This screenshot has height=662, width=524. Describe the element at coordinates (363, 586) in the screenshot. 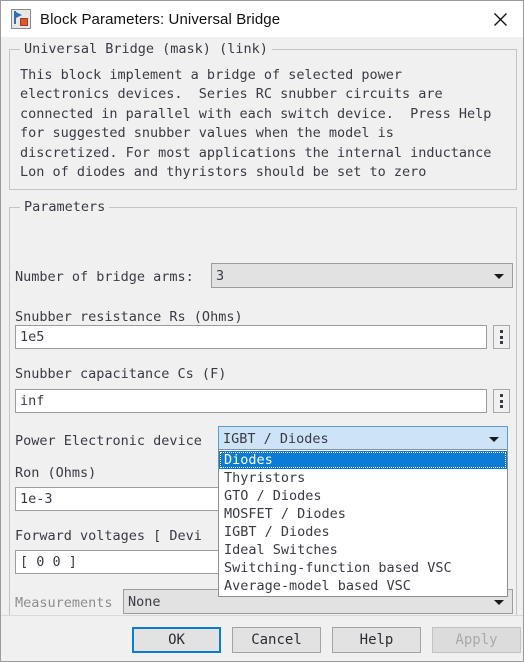

I see `power-device-option: Average-model based VSC` at that location.